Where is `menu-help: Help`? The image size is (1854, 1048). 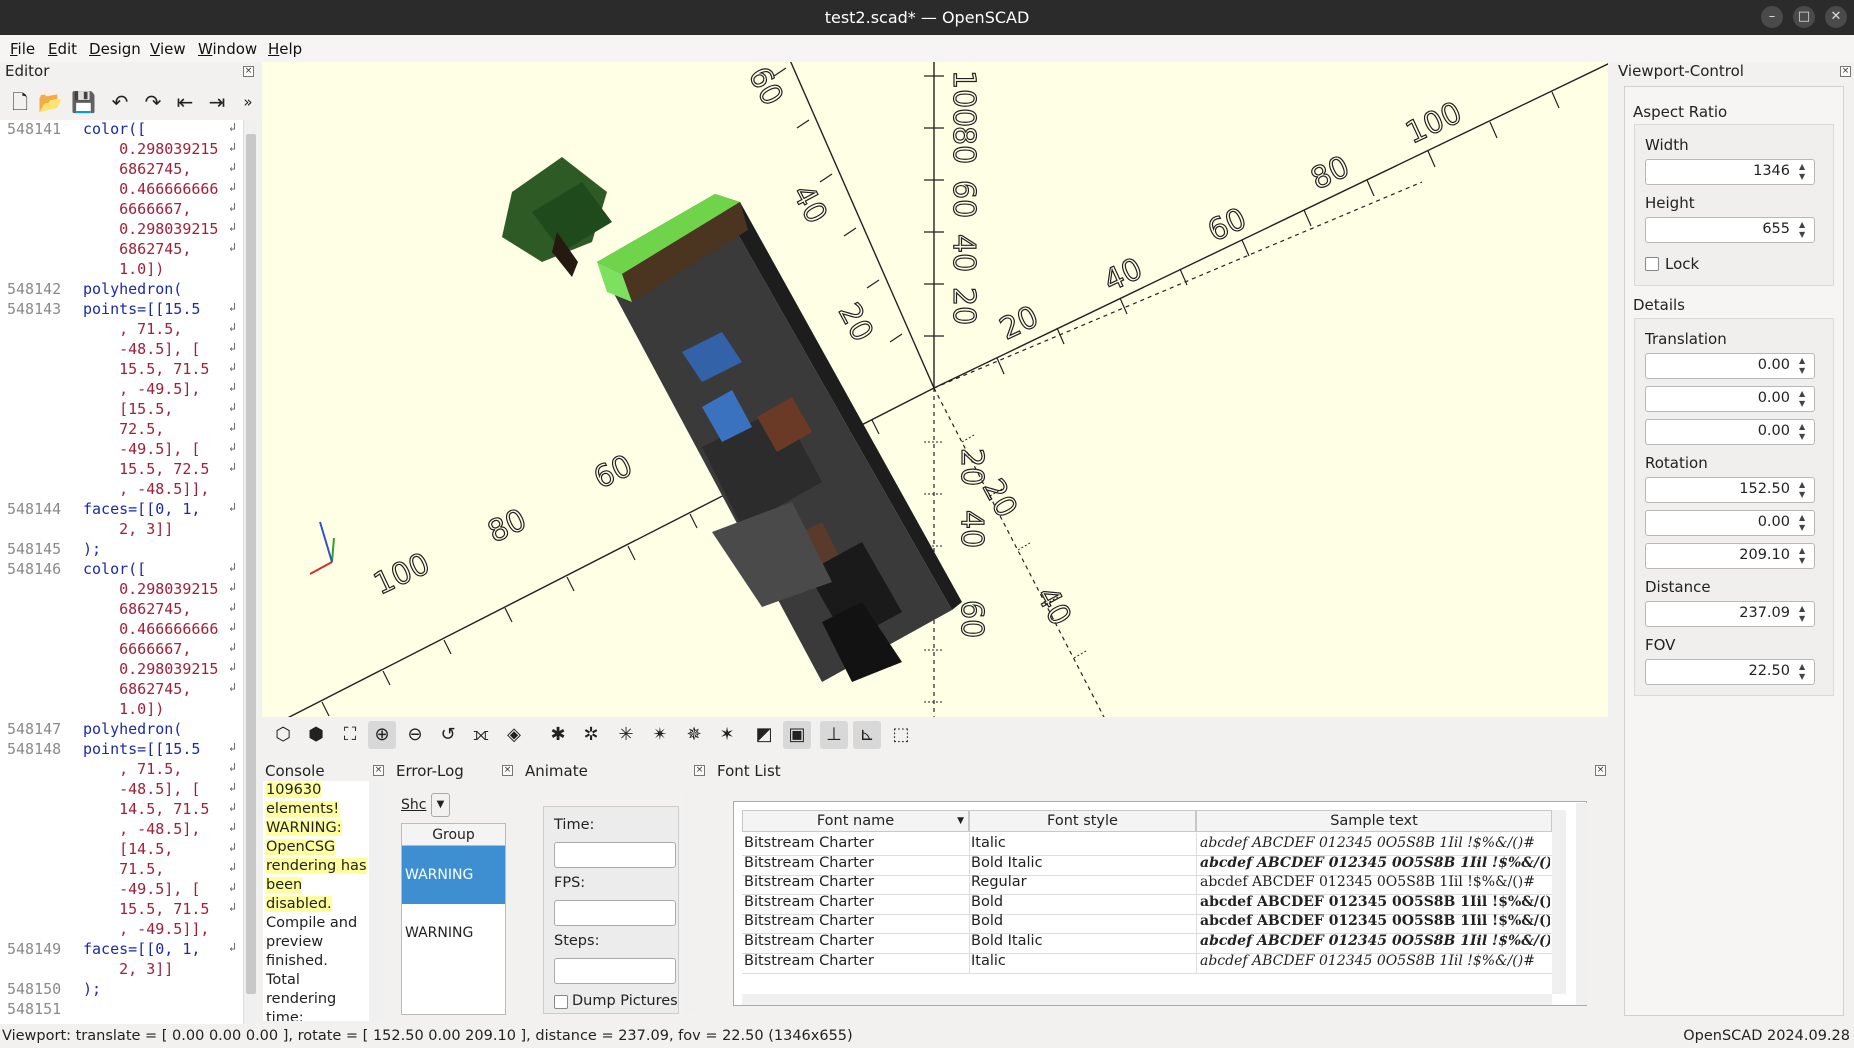 menu-help: Help is located at coordinates (285, 49).